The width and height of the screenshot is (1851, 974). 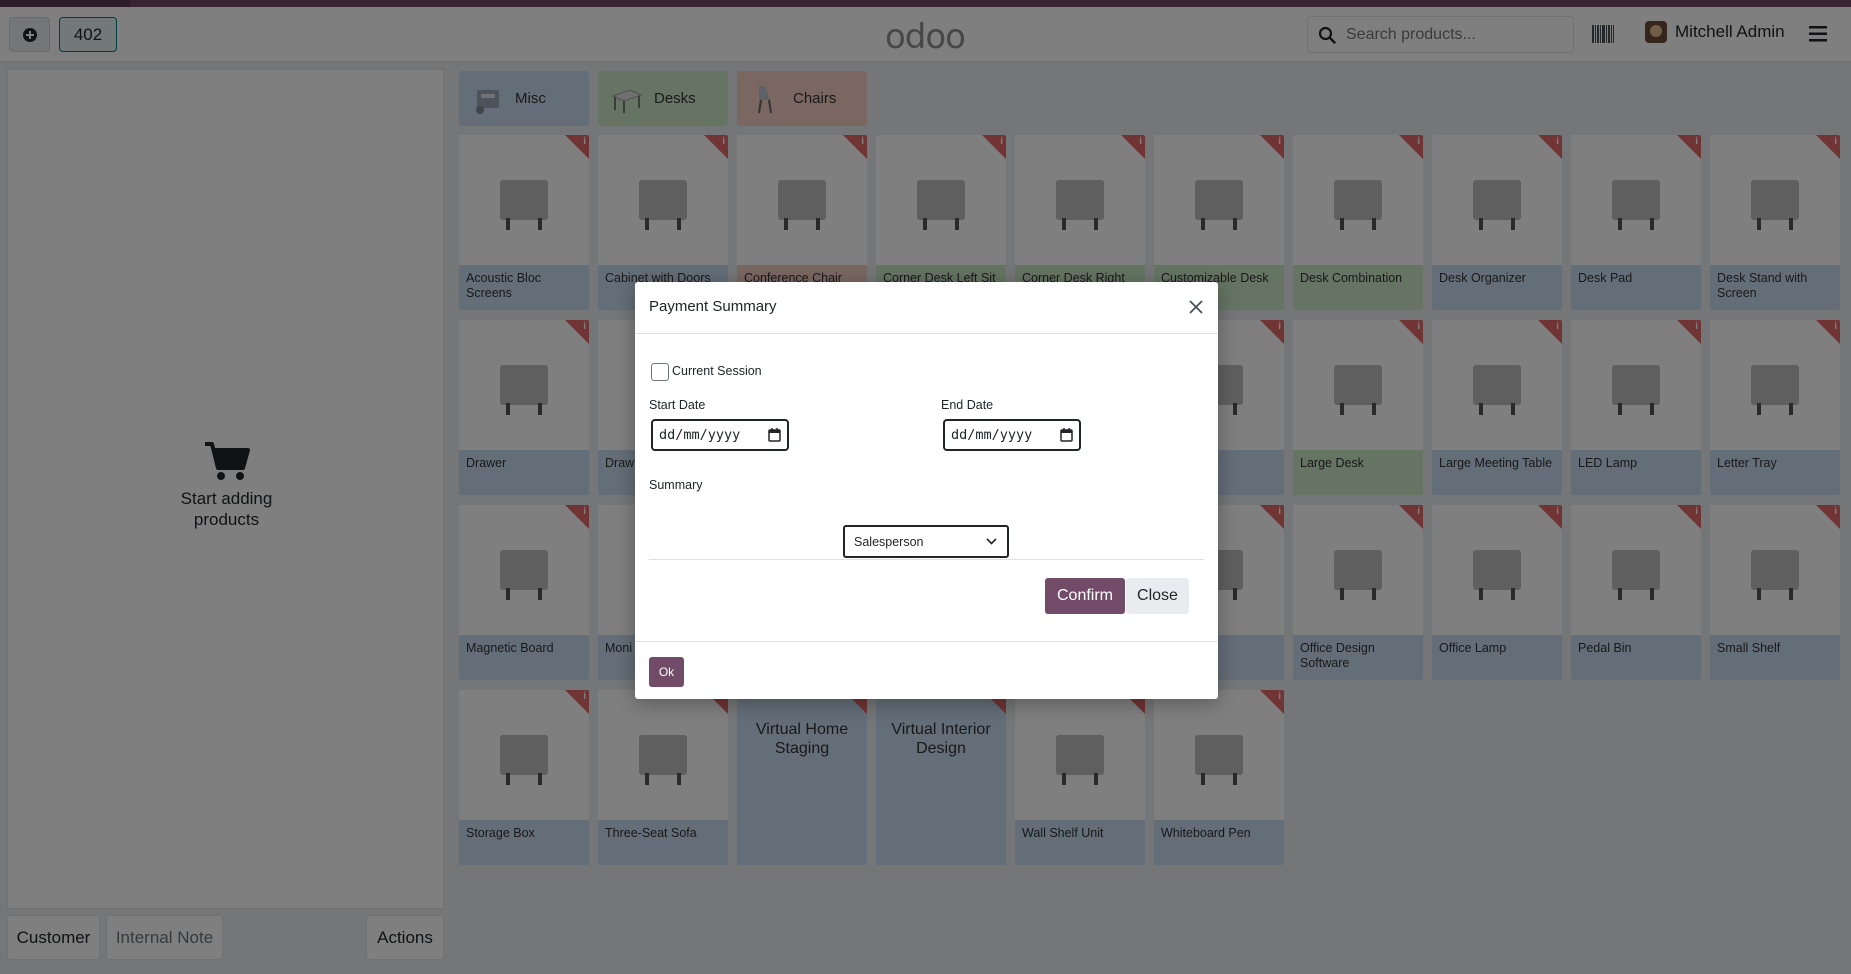 What do you see at coordinates (666, 672) in the screenshot?
I see `ok-button: Ok` at bounding box center [666, 672].